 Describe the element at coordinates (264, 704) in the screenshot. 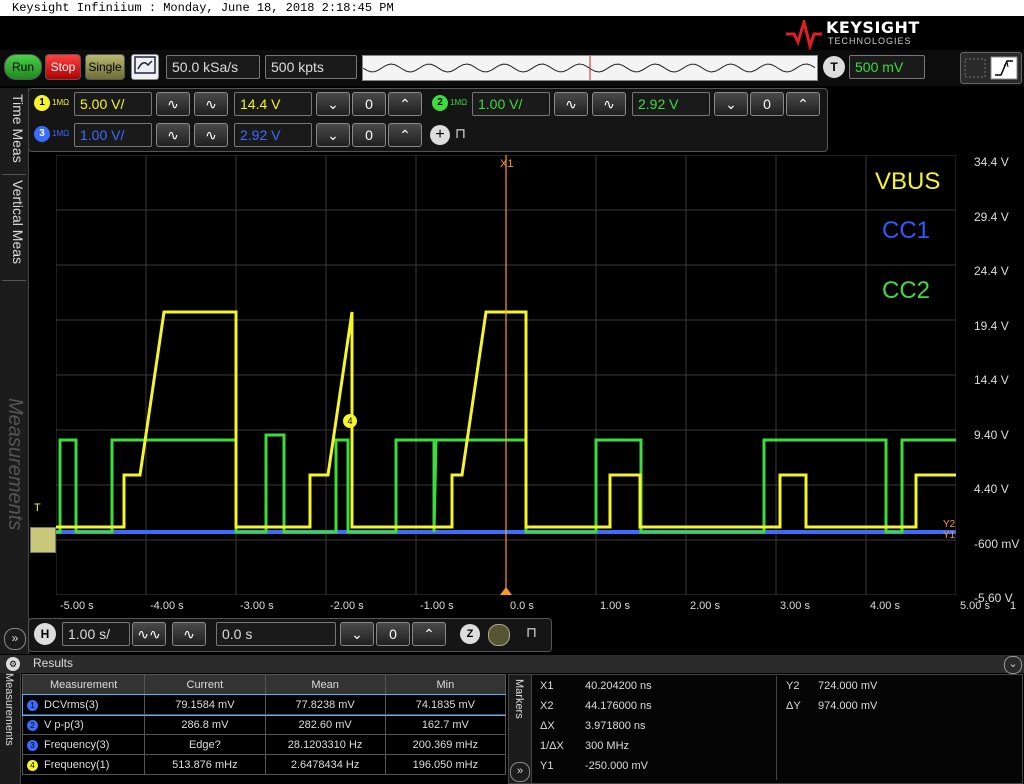

I see `table-row: 1 DCVrms(3) 79.1584 mV 77.8238 mV 74.1835 mV` at that location.